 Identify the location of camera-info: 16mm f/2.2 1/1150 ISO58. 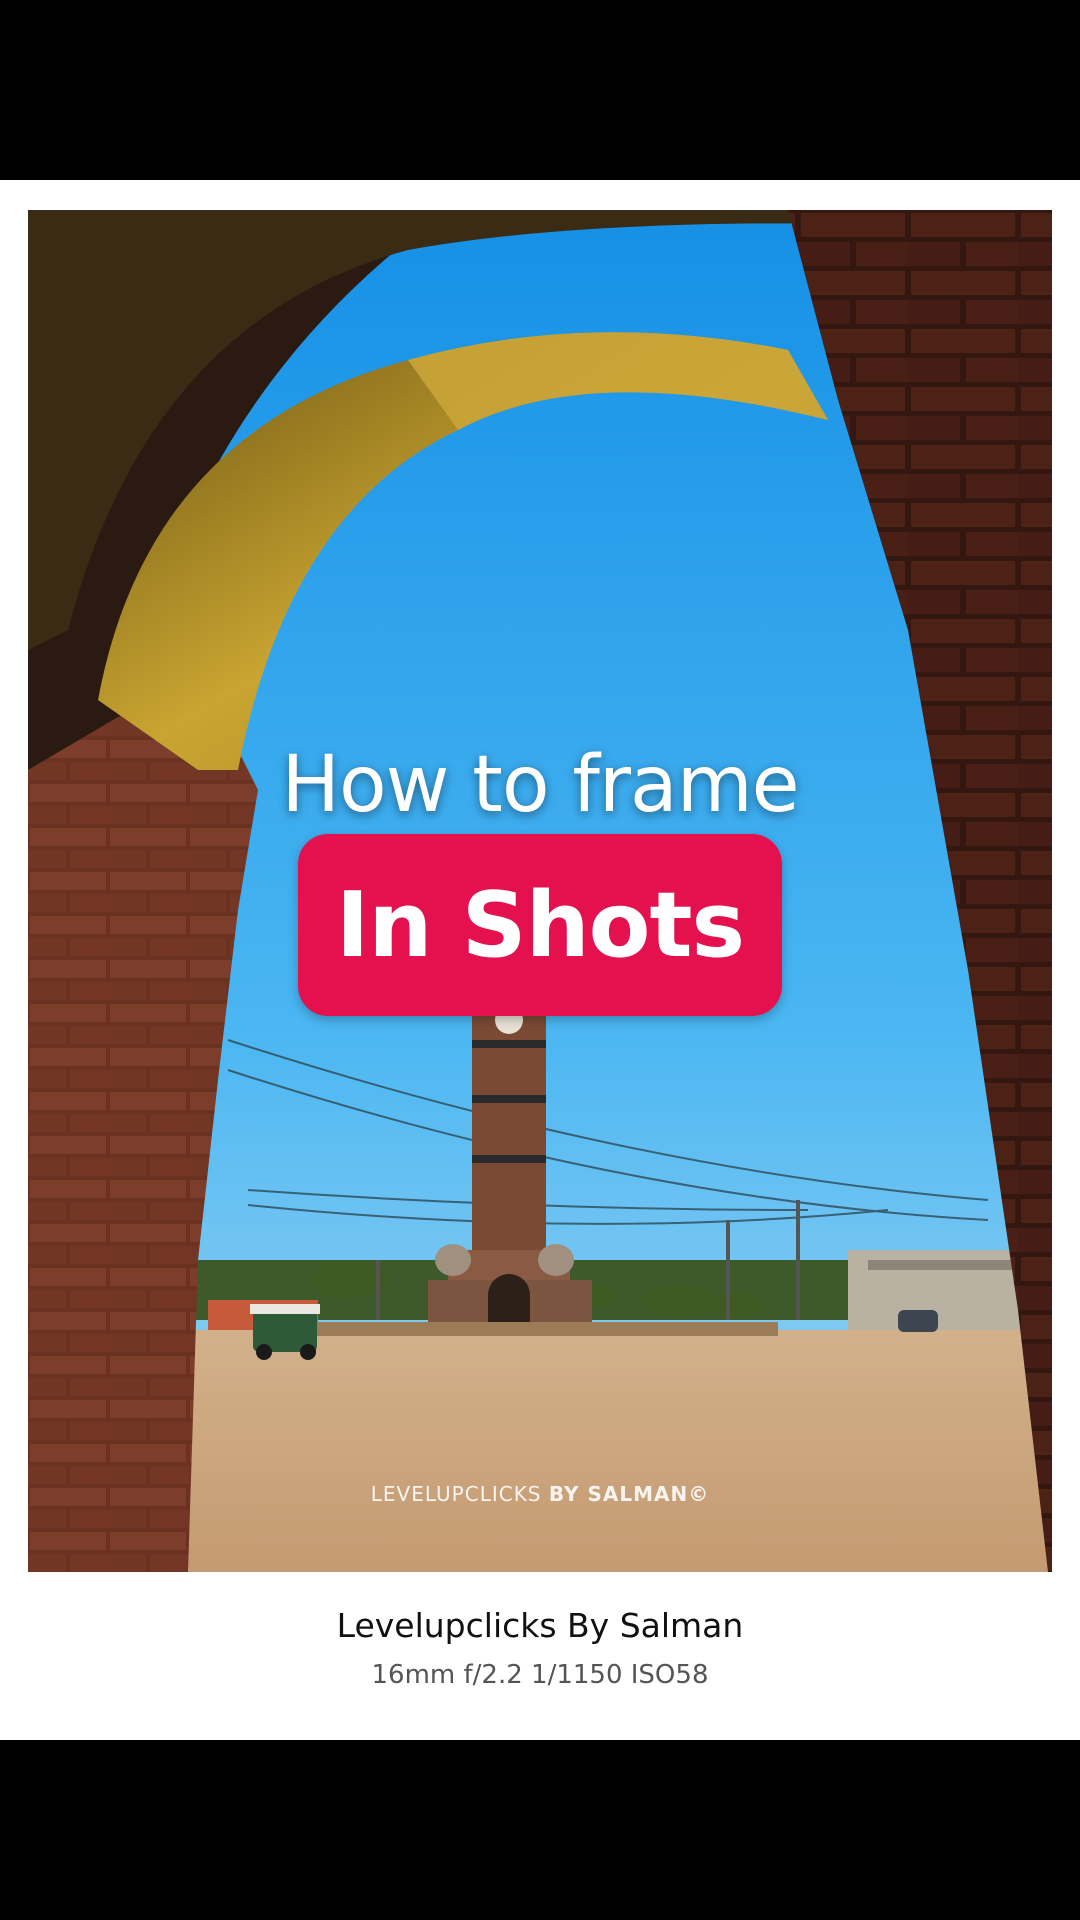
(540, 1675).